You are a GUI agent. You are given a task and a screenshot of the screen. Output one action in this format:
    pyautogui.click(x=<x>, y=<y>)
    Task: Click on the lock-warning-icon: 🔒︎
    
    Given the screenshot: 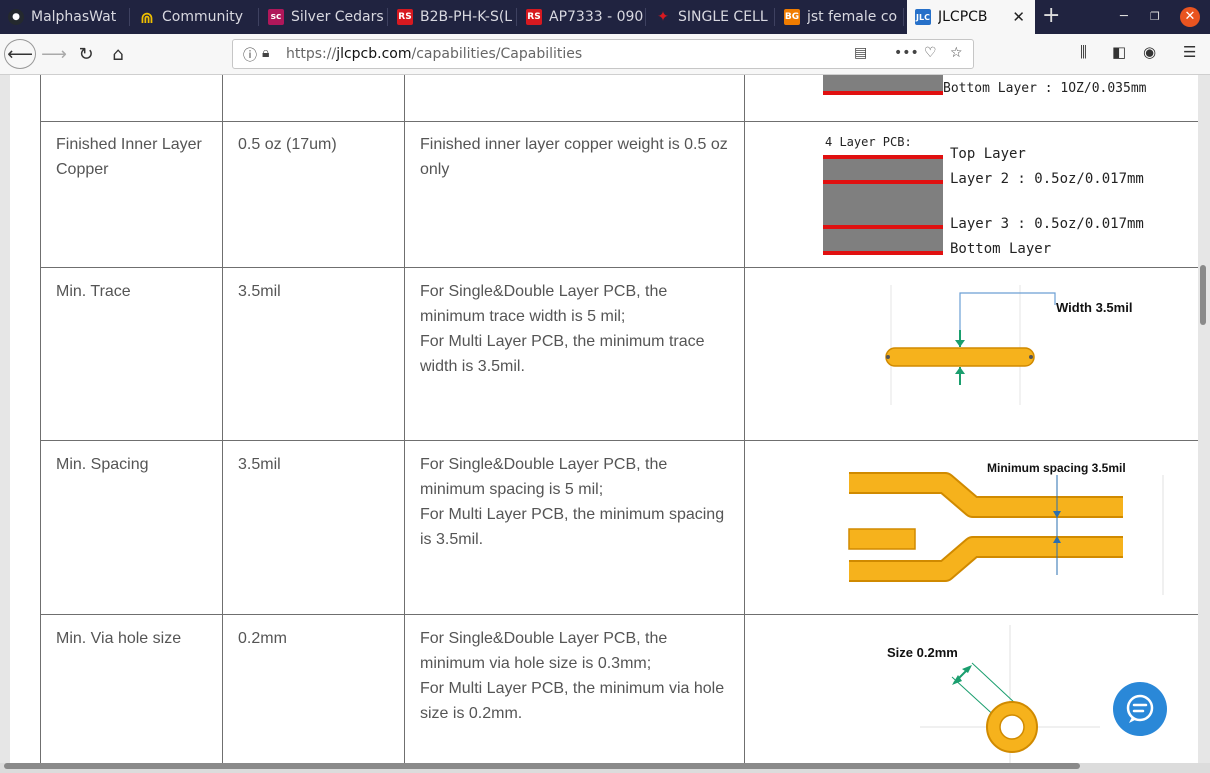 What is the action you would take?
    pyautogui.click(x=265, y=53)
    